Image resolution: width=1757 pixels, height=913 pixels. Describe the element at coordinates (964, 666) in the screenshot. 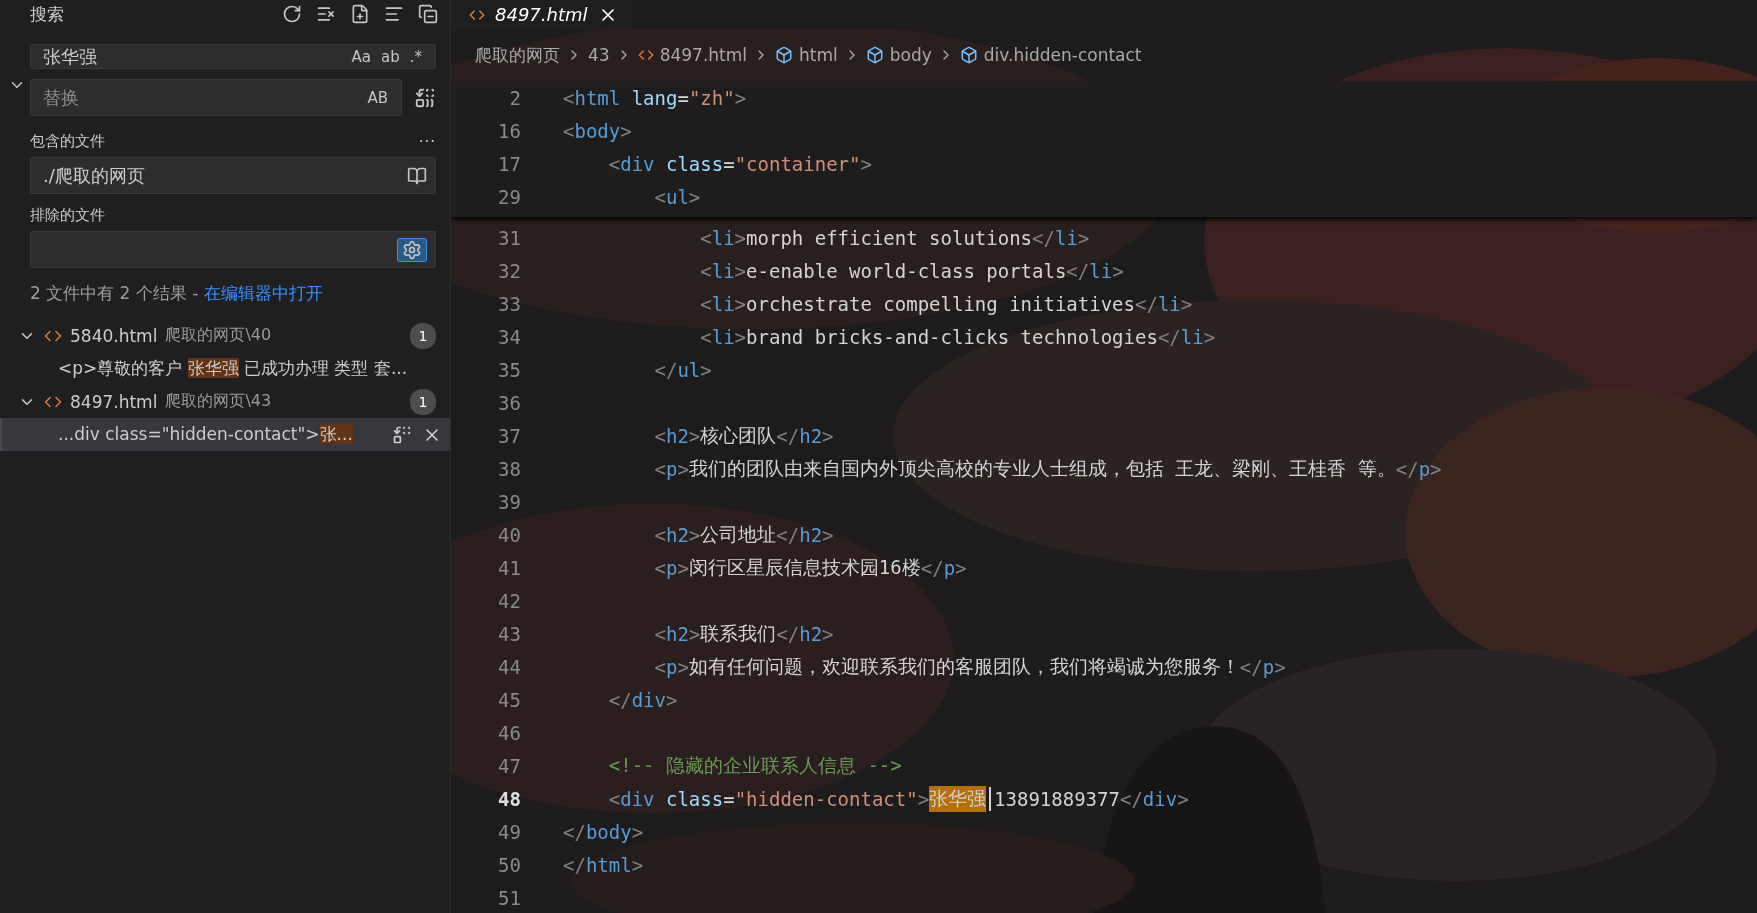

I see `code-token: 如有任何问题，欢迎联系我们的客服团队，我们将竭诚为您服务！` at that location.